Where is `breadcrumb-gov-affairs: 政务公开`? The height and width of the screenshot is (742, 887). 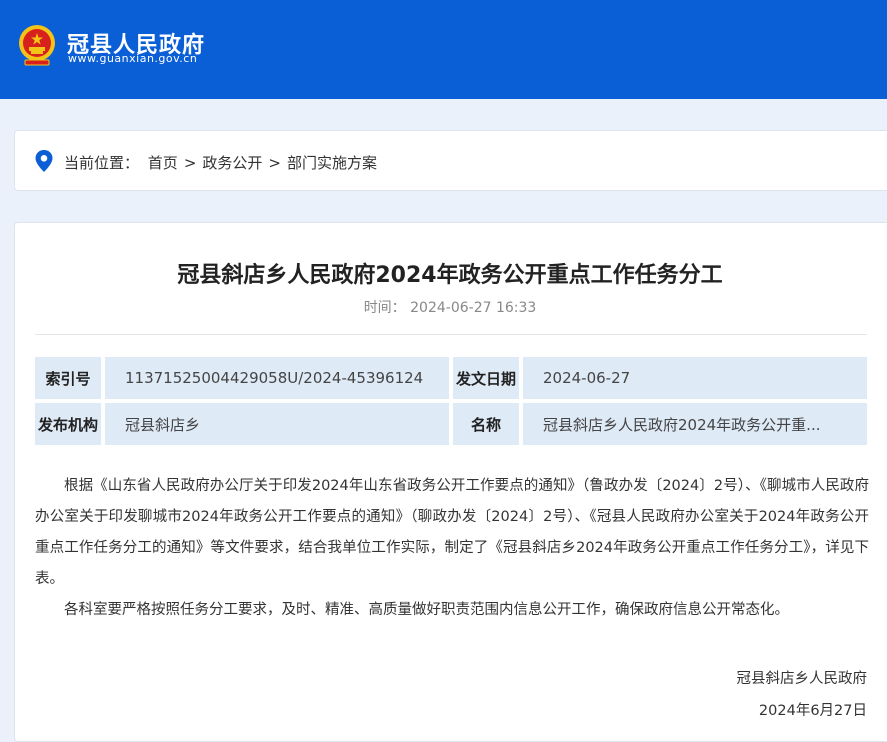
breadcrumb-gov-affairs: 政务公开 is located at coordinates (232, 163).